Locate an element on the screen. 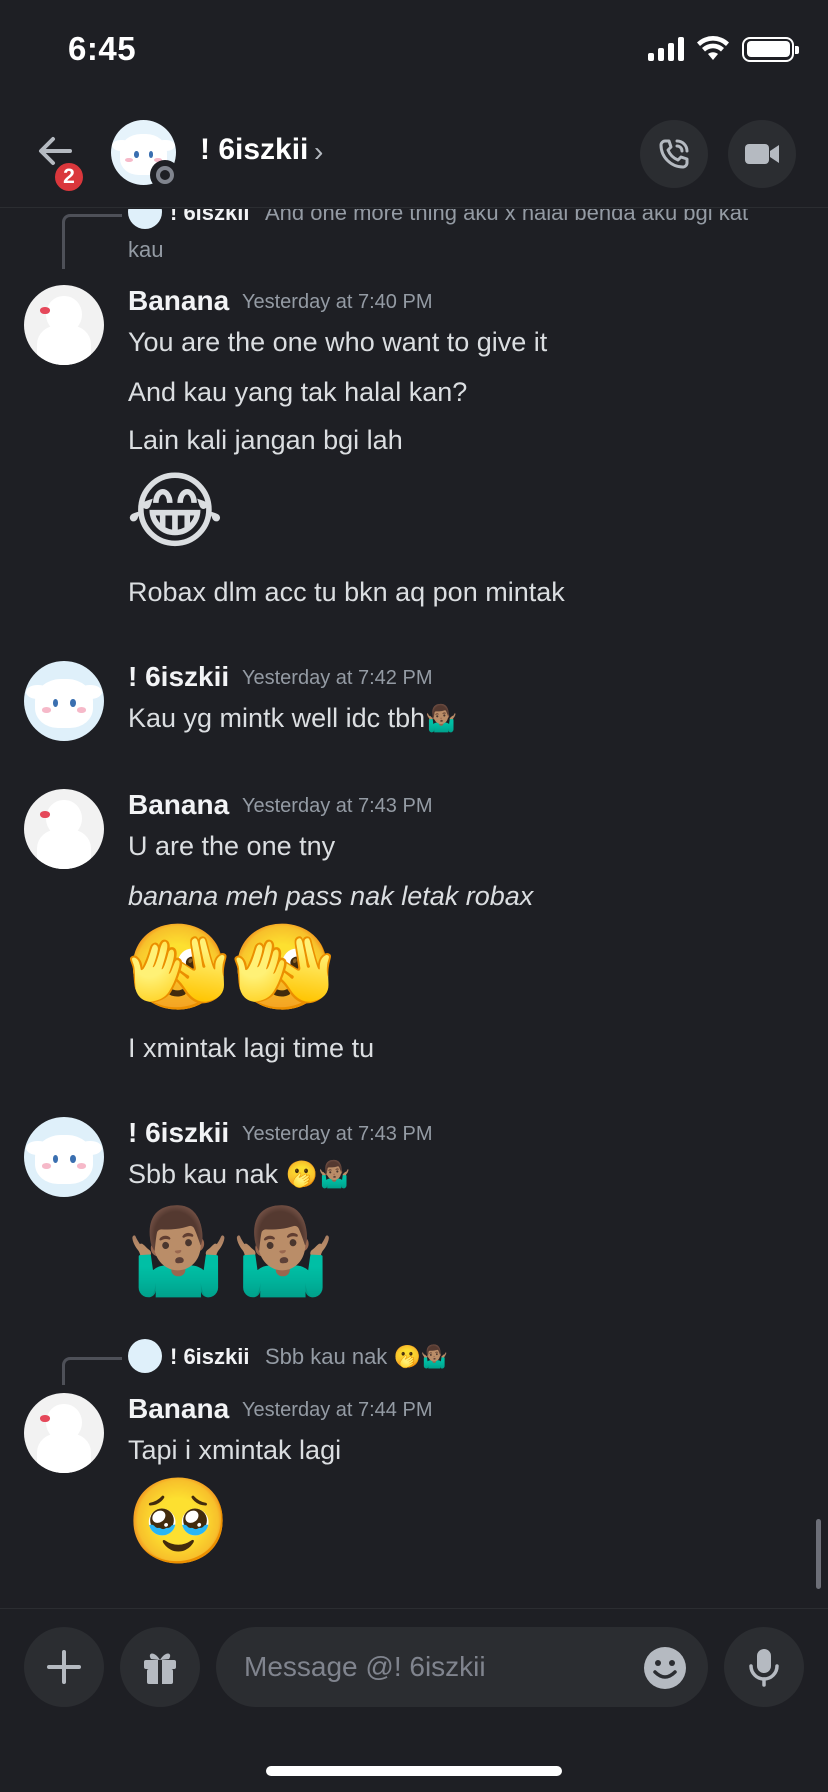 The height and width of the screenshot is (1792, 828). header-username: ! 6iszkii is located at coordinates (254, 150).